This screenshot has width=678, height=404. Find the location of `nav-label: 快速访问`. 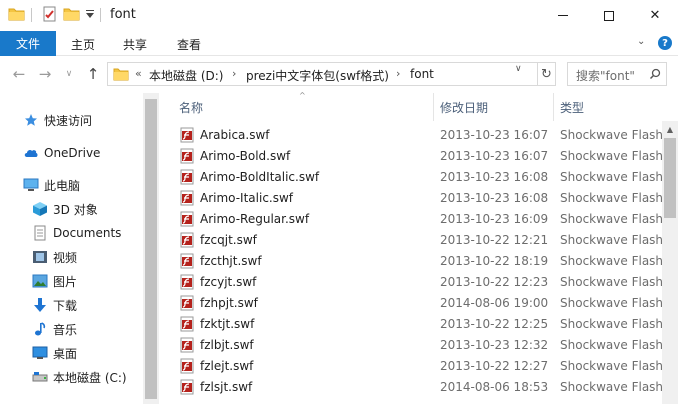

nav-label: 快速访问 is located at coordinates (68, 120).